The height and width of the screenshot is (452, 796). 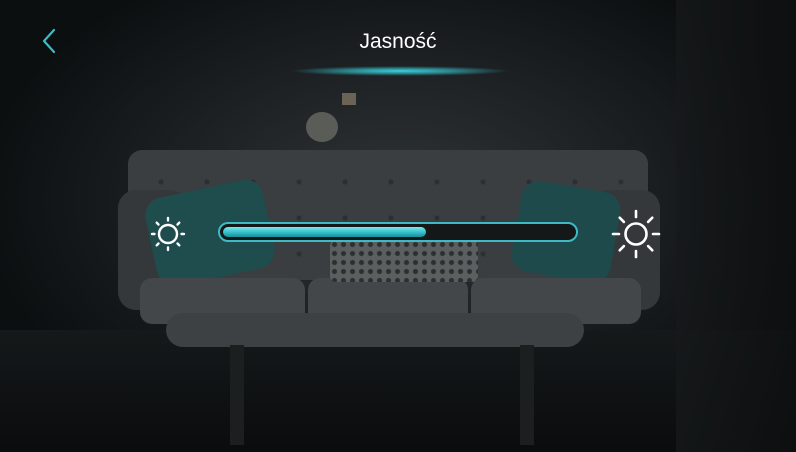 I want to click on title-underline-glow, so click(x=400, y=71).